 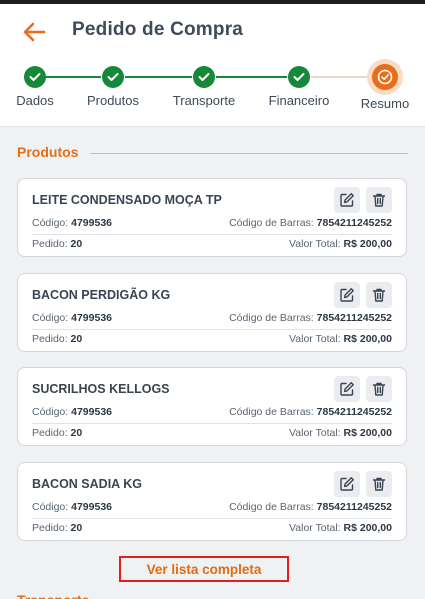 I want to click on step-resumo-dot, so click(x=385, y=77).